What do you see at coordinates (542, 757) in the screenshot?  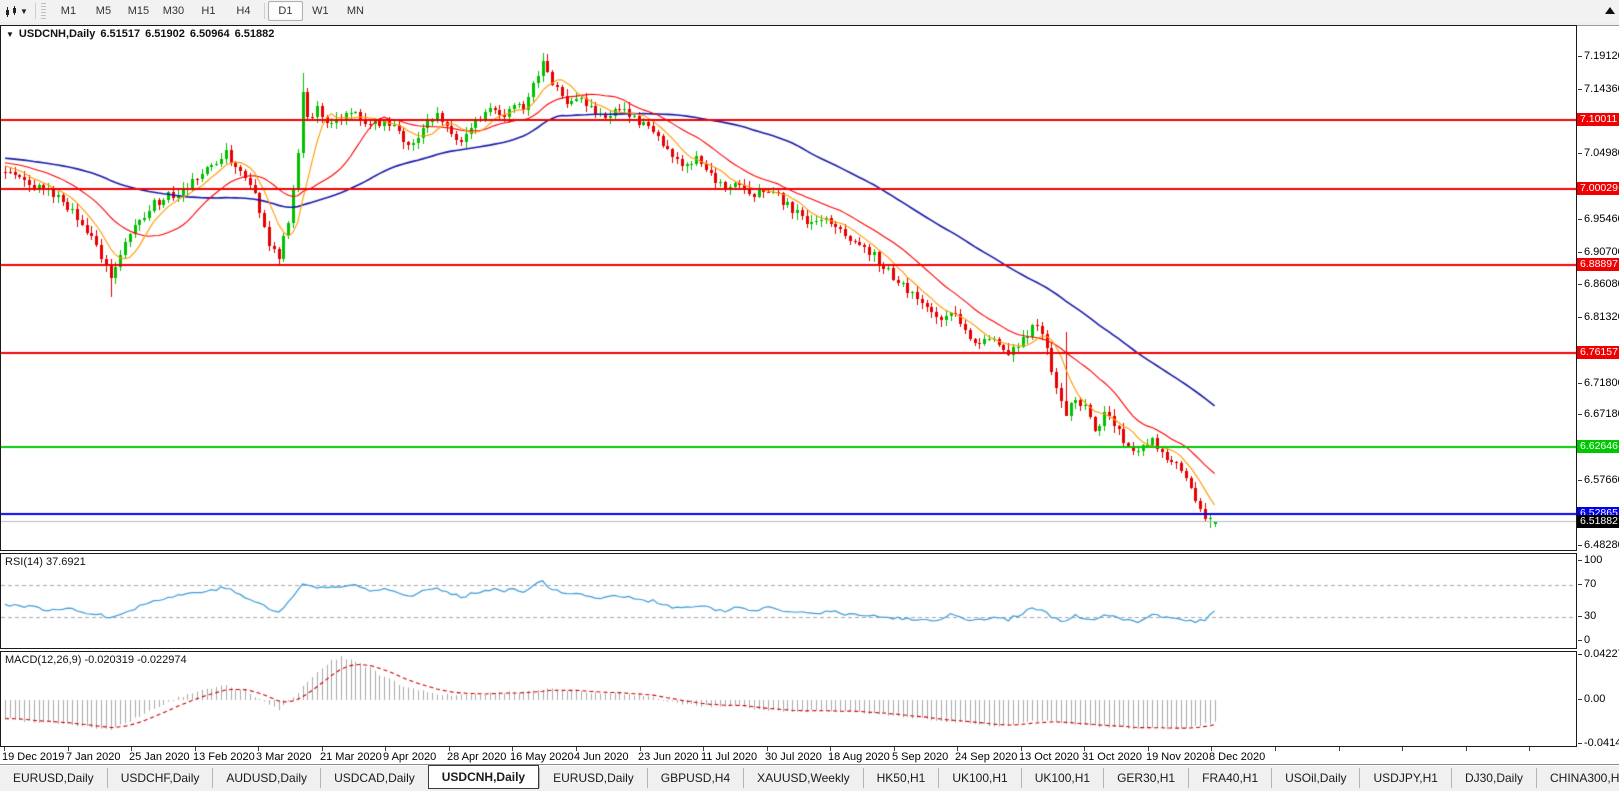 I see `date-label: 16 May 2020` at bounding box center [542, 757].